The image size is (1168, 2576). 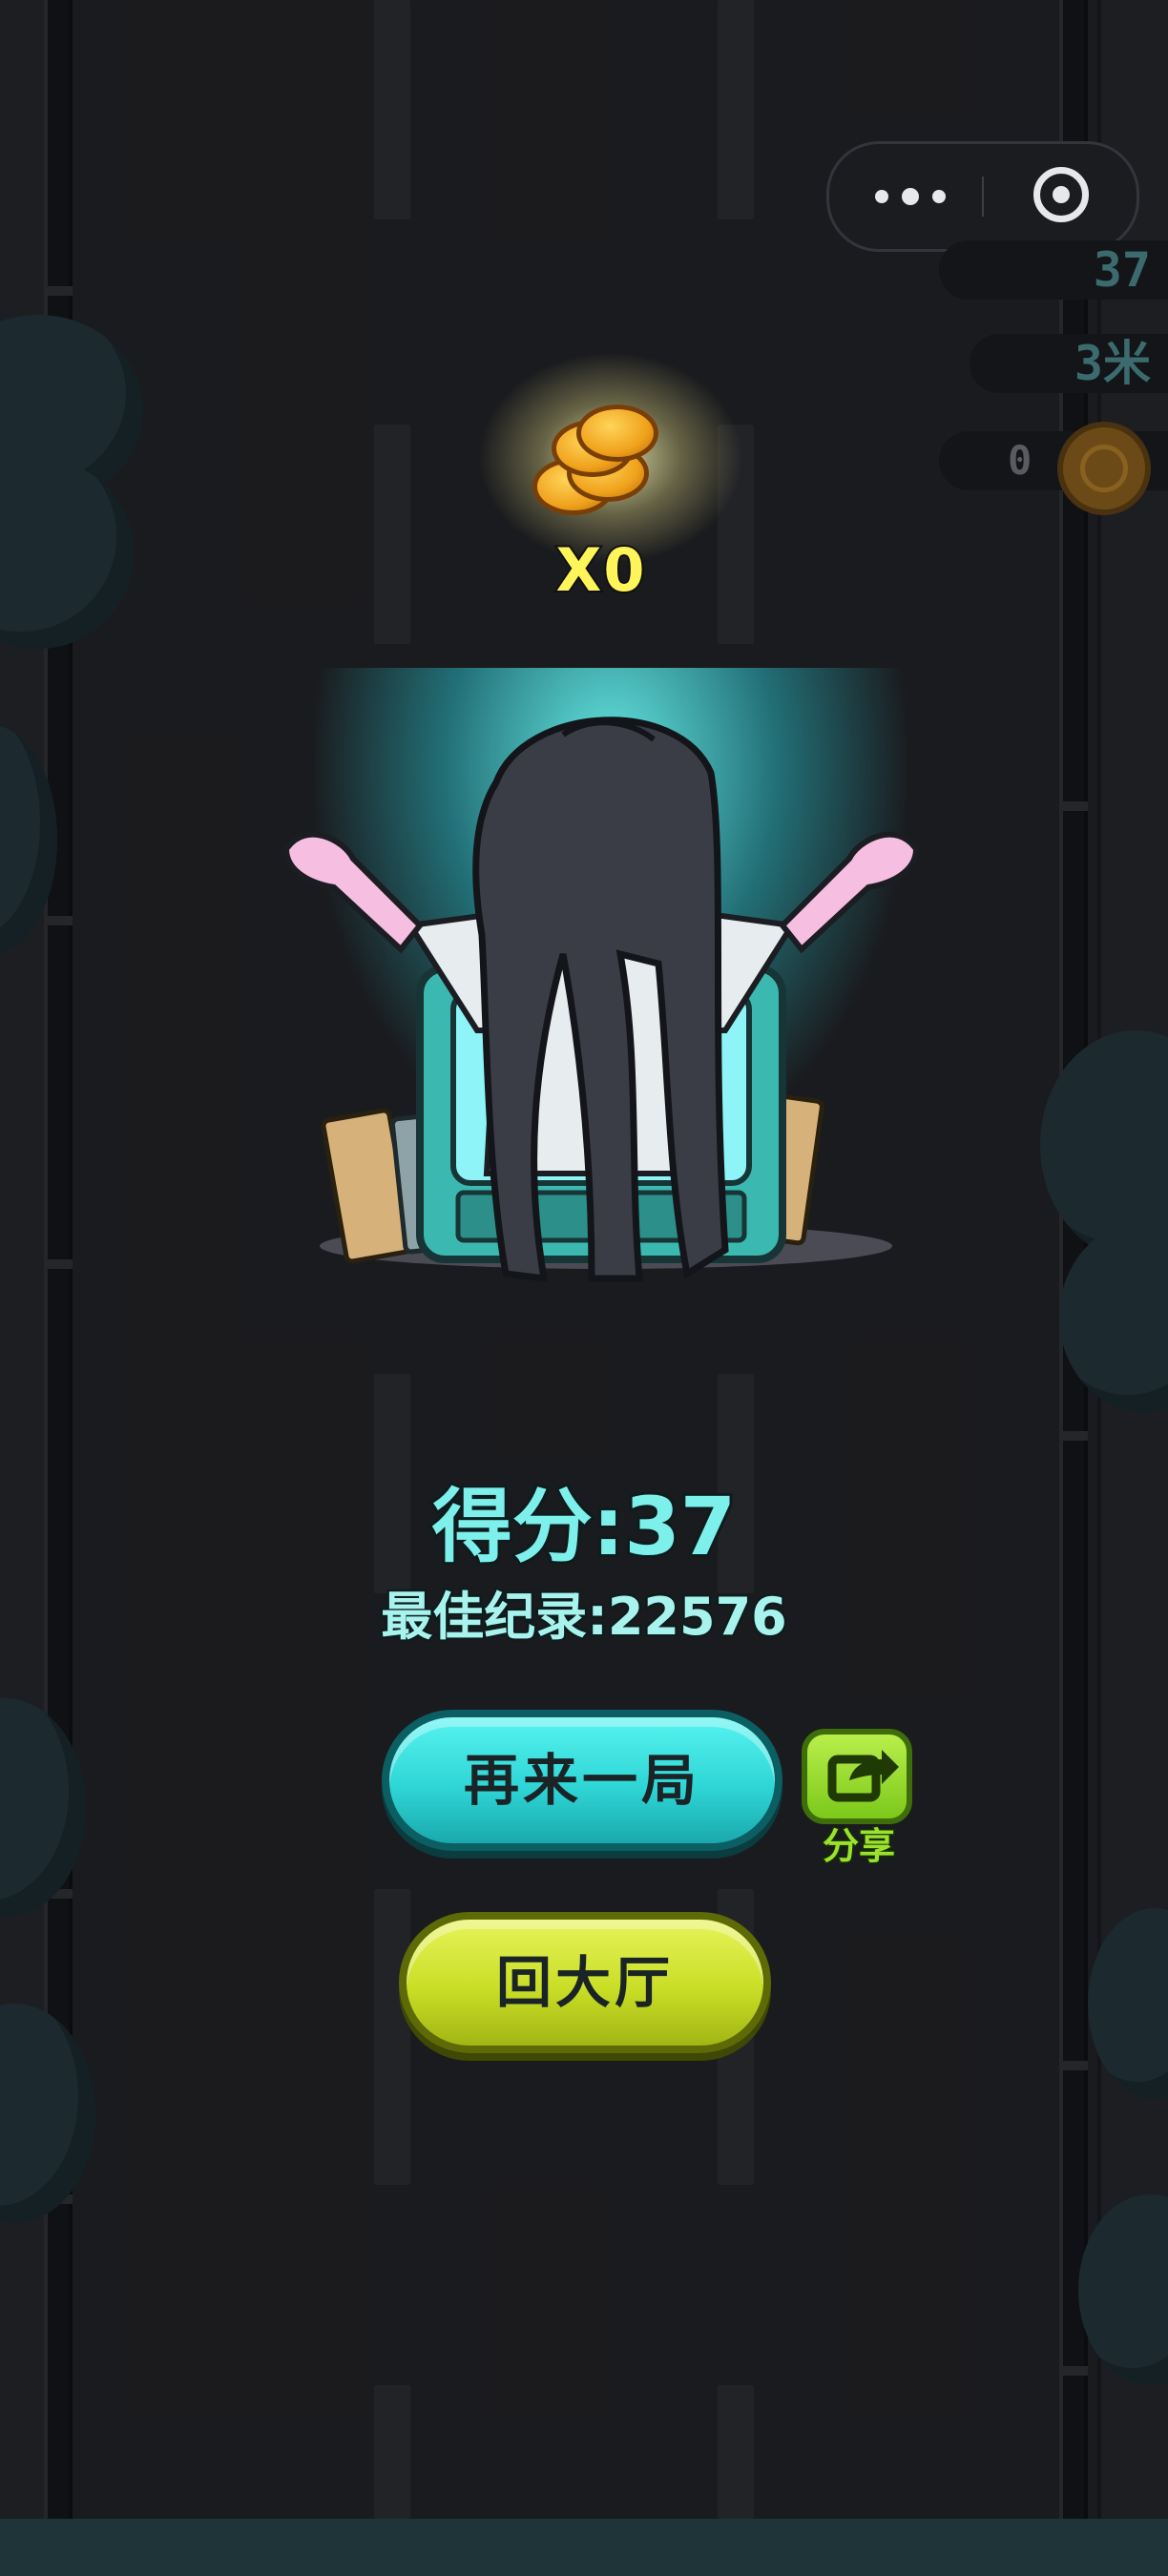 I want to click on gold-coins-icon, so click(x=590, y=463).